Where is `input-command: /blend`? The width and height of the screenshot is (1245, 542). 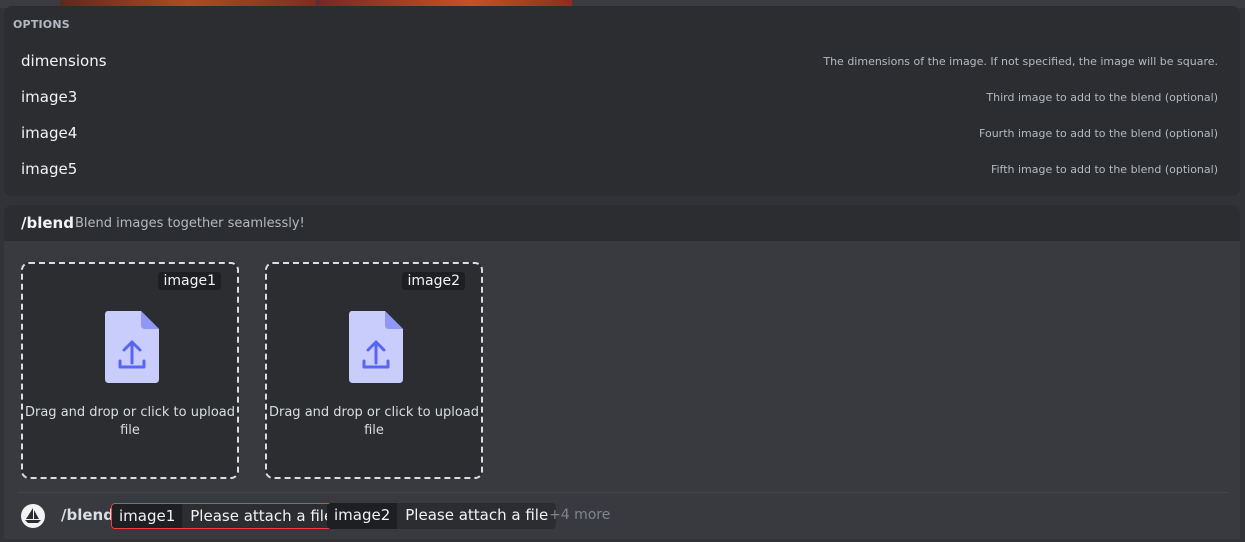
input-command: /blend is located at coordinates (87, 515).